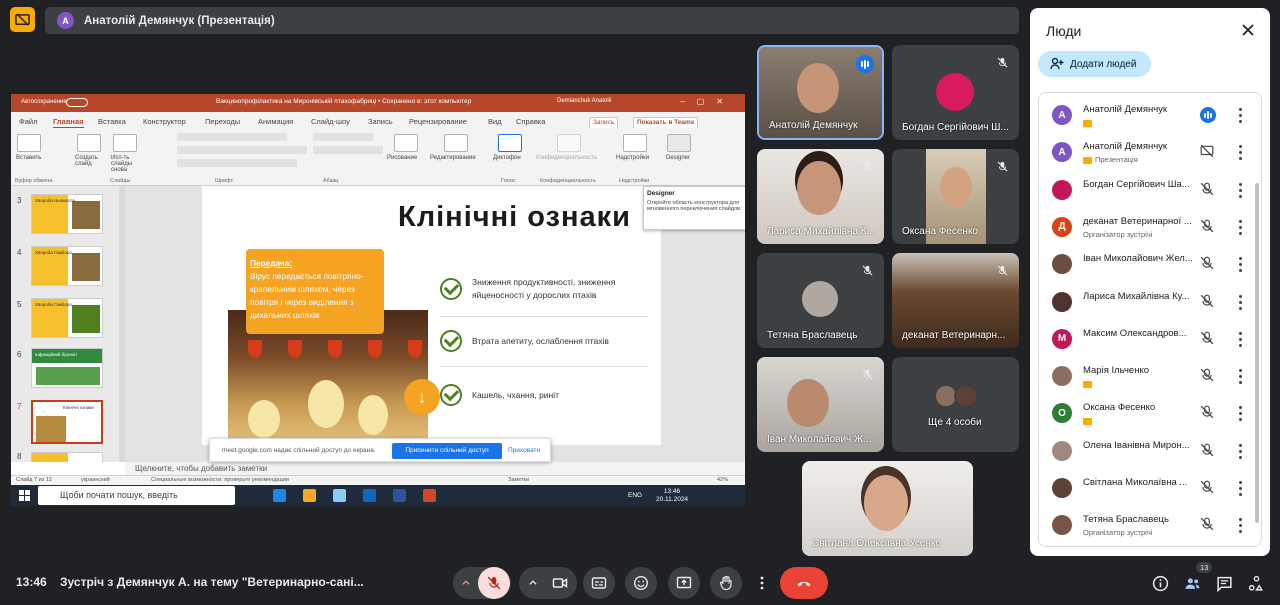  What do you see at coordinates (722, 480) in the screenshot?
I see `zoom-level: 42%` at bounding box center [722, 480].